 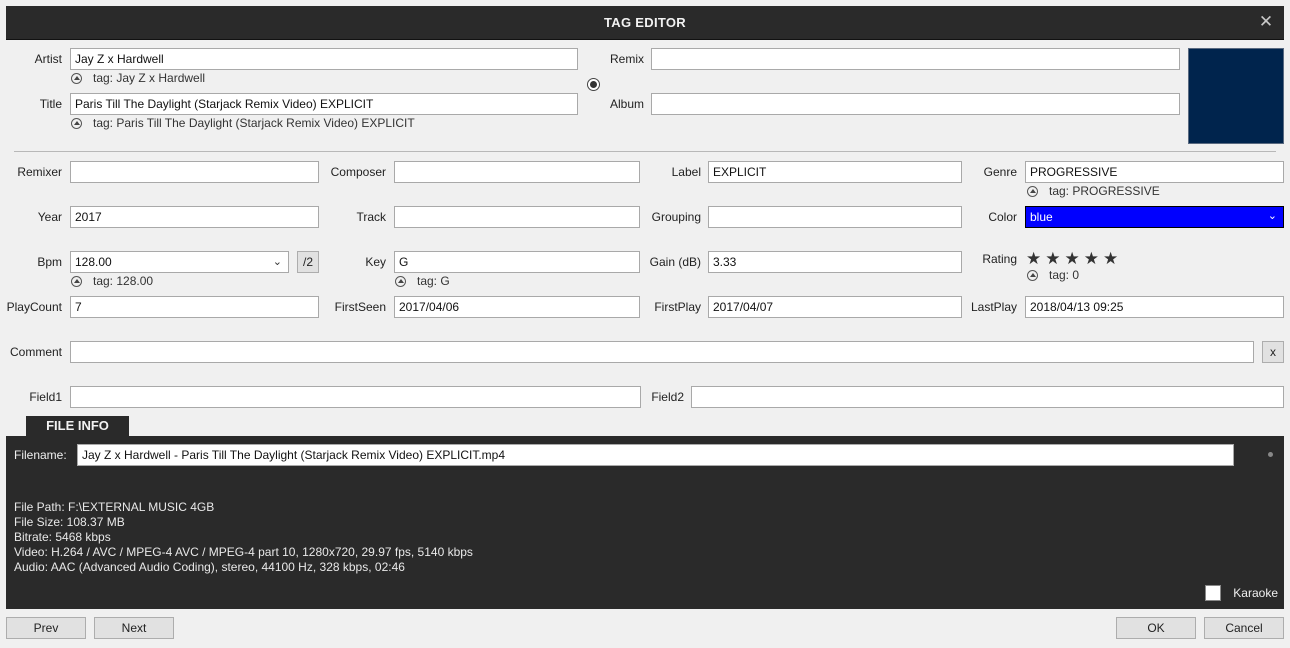 What do you see at coordinates (194, 217) in the screenshot?
I see `year-input: 2017` at bounding box center [194, 217].